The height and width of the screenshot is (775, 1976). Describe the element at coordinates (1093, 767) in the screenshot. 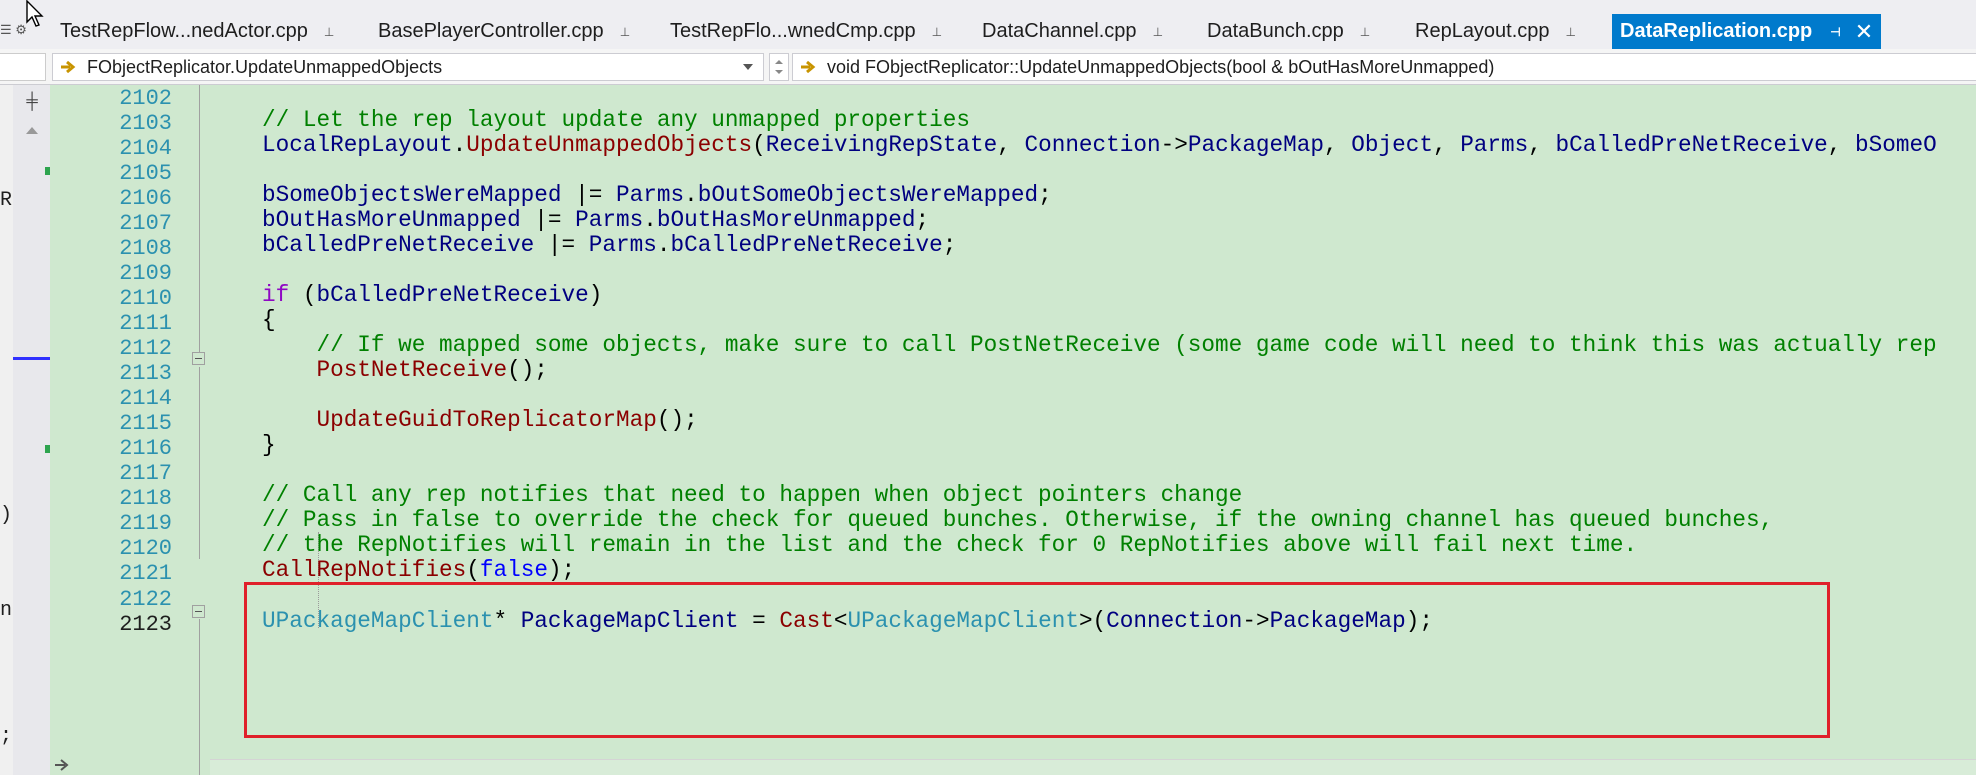

I see `current-line-highlight` at that location.